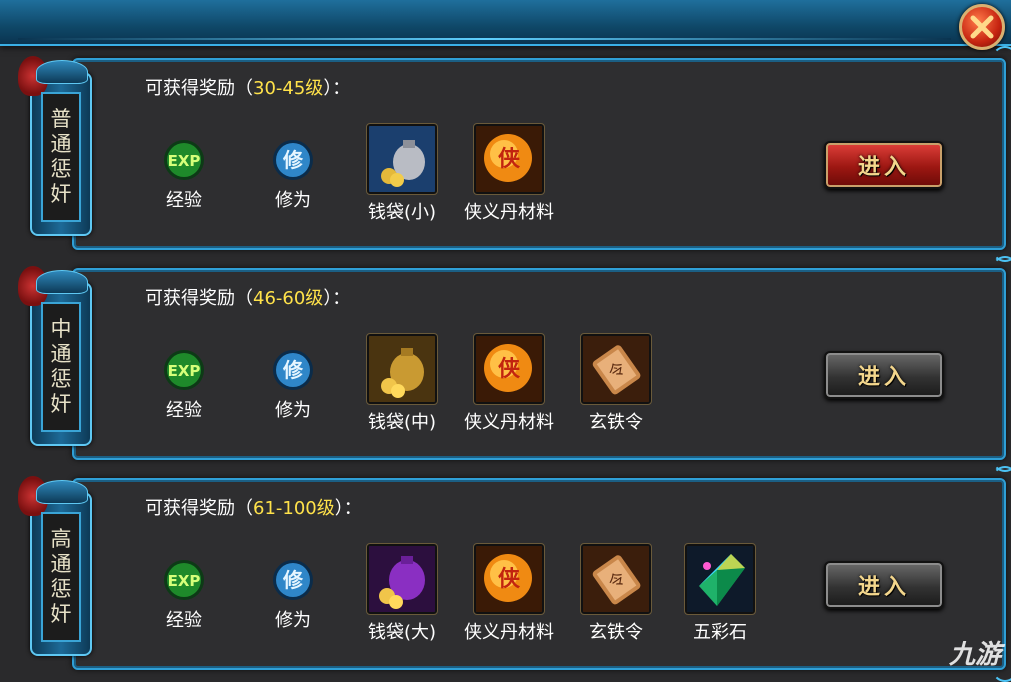  I want to click on banner-medium: 中 通 惩 奸, so click(55, 356).